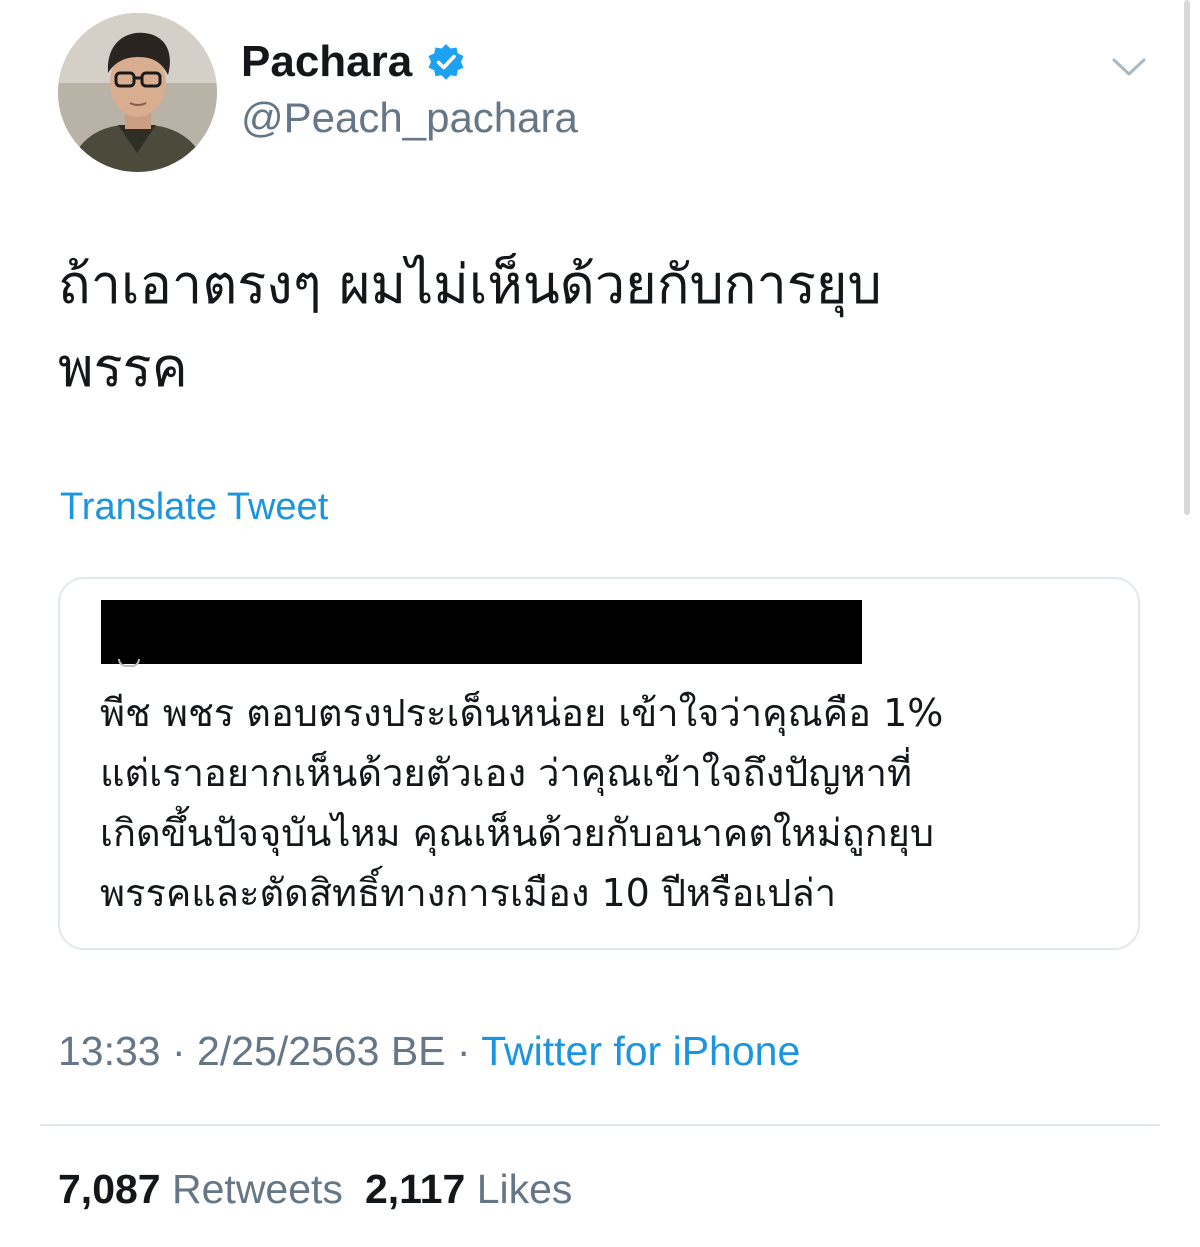 The height and width of the screenshot is (1247, 1200). What do you see at coordinates (321, 1051) in the screenshot?
I see `tweet-date: 2/25/2563 BE` at bounding box center [321, 1051].